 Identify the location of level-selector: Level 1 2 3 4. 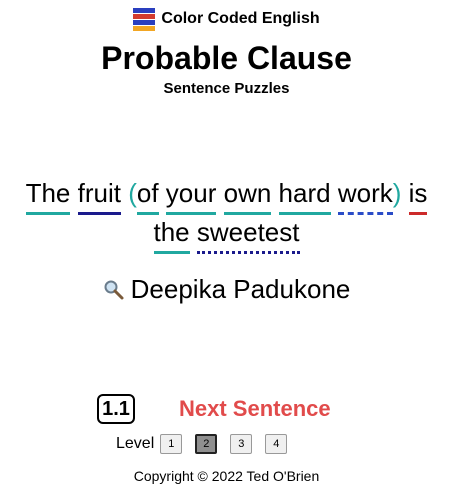
(208, 444).